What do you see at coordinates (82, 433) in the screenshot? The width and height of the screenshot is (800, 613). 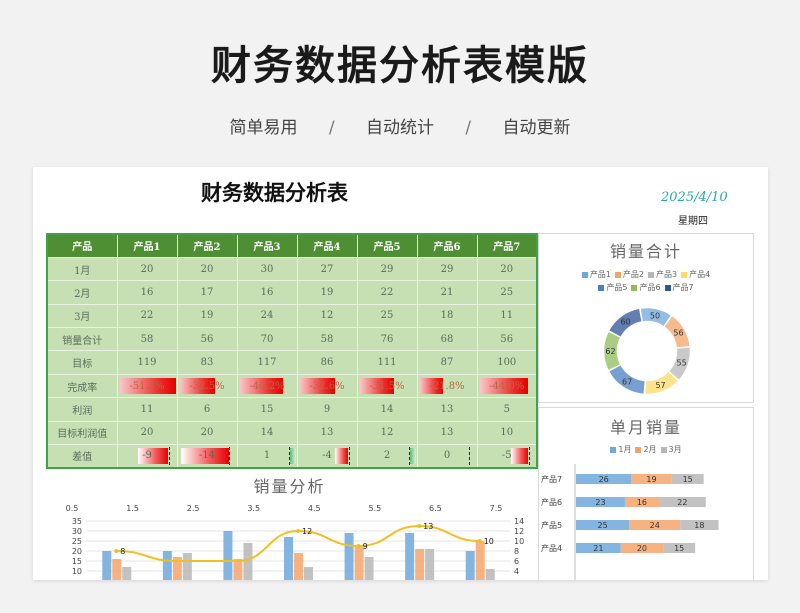 I see `row-label: 目标利润值` at bounding box center [82, 433].